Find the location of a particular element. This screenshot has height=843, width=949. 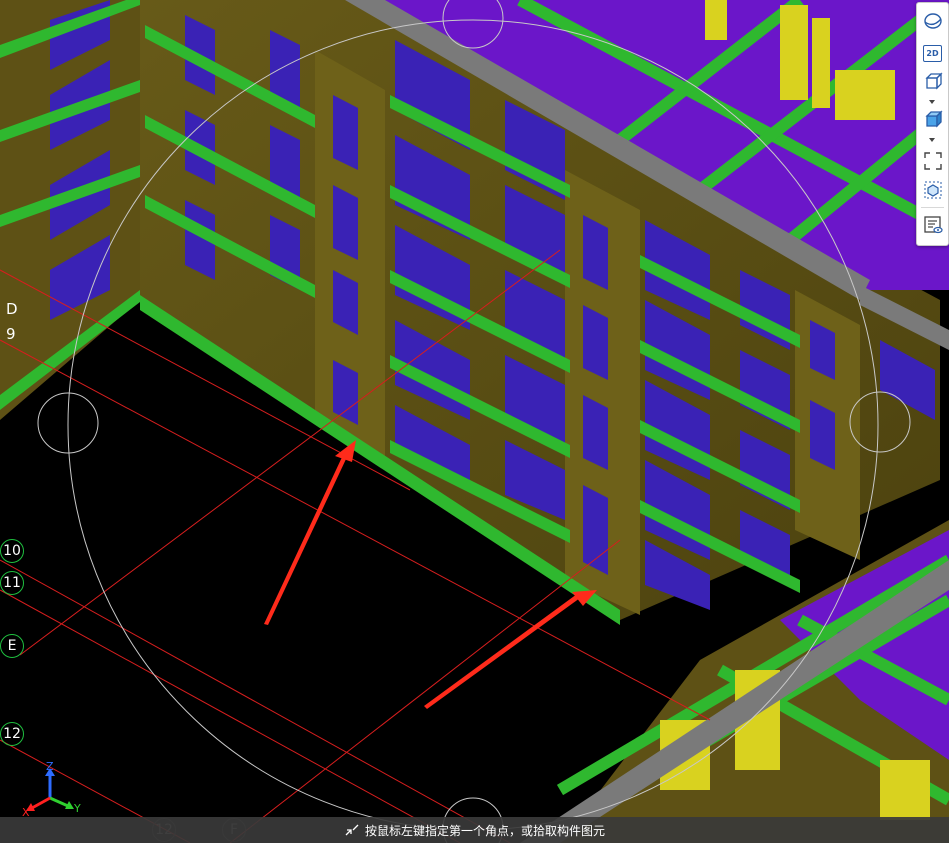

shaded-cube-icon is located at coordinates (933, 119).